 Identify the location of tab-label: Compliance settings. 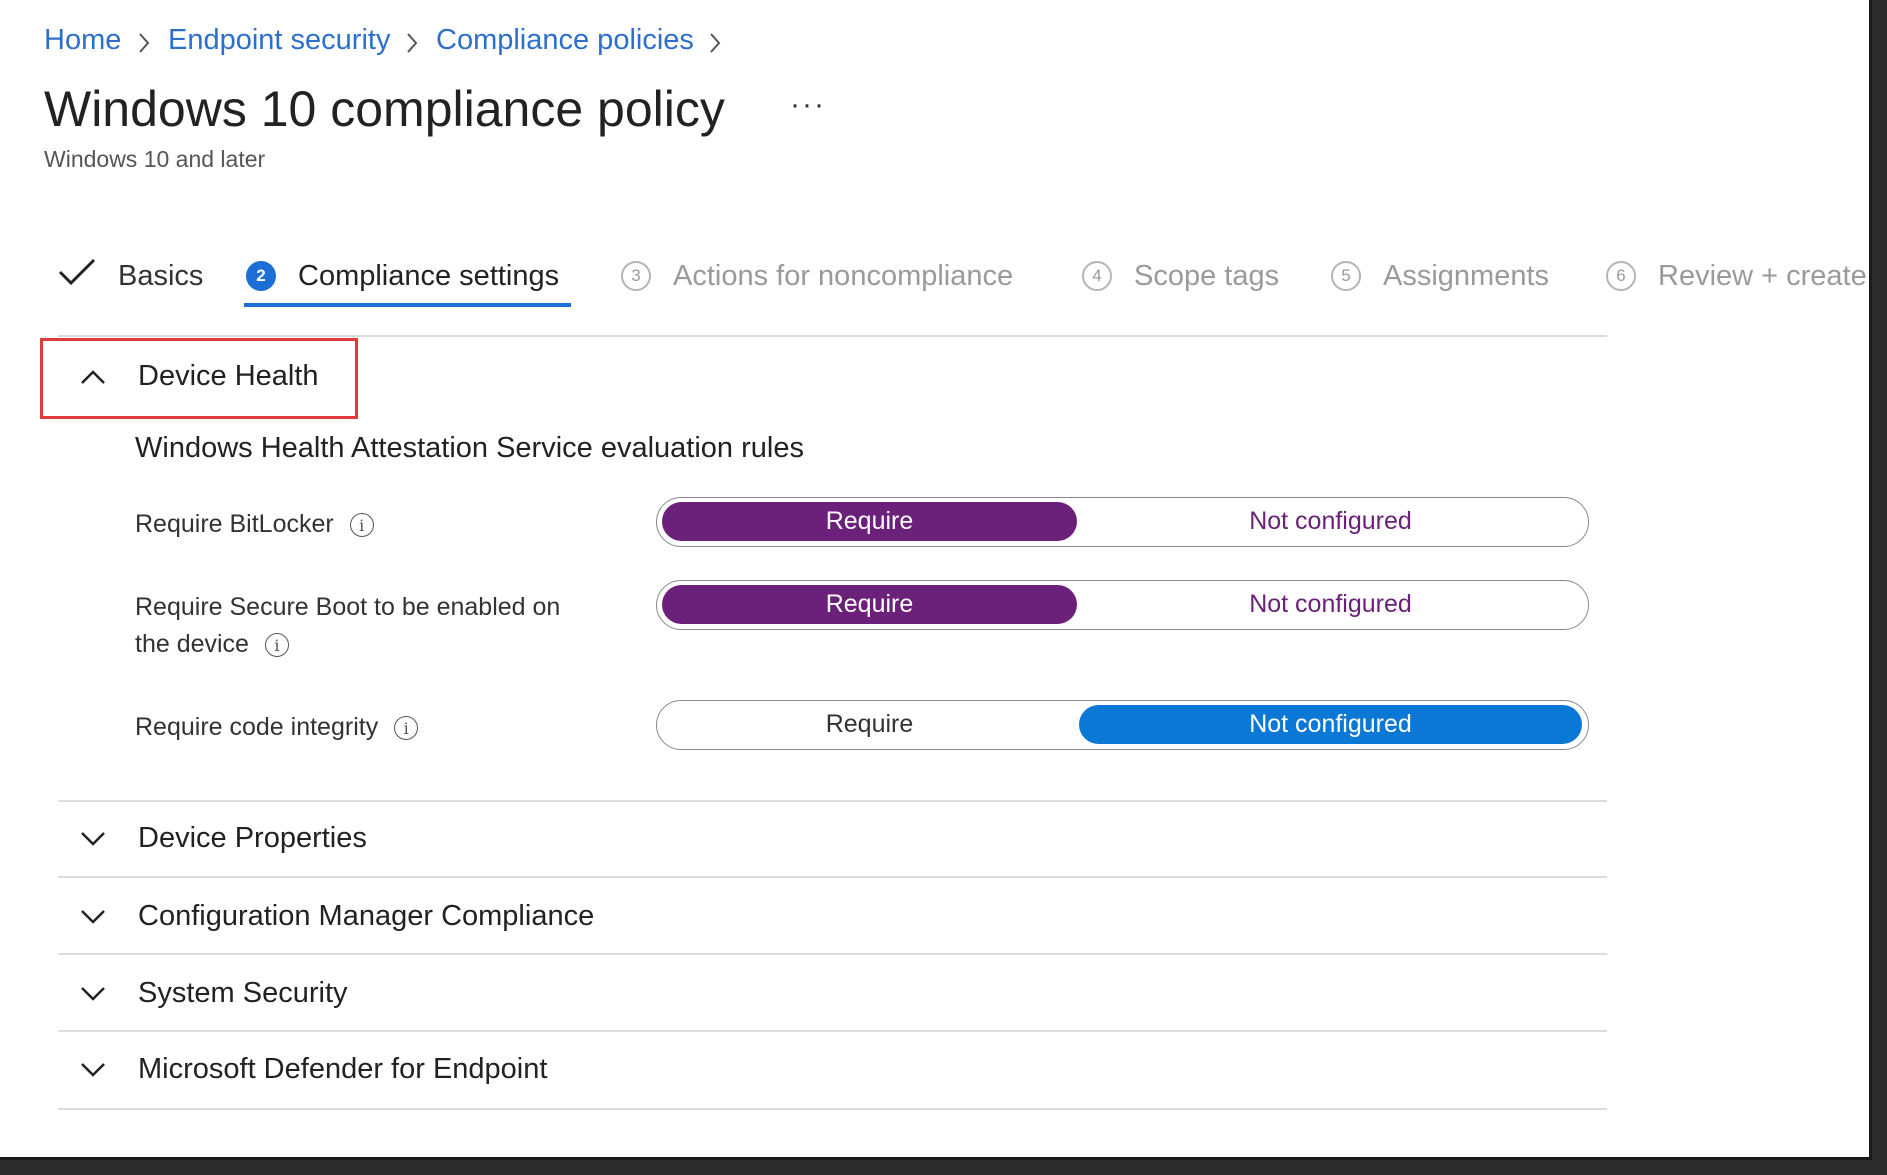
(429, 275).